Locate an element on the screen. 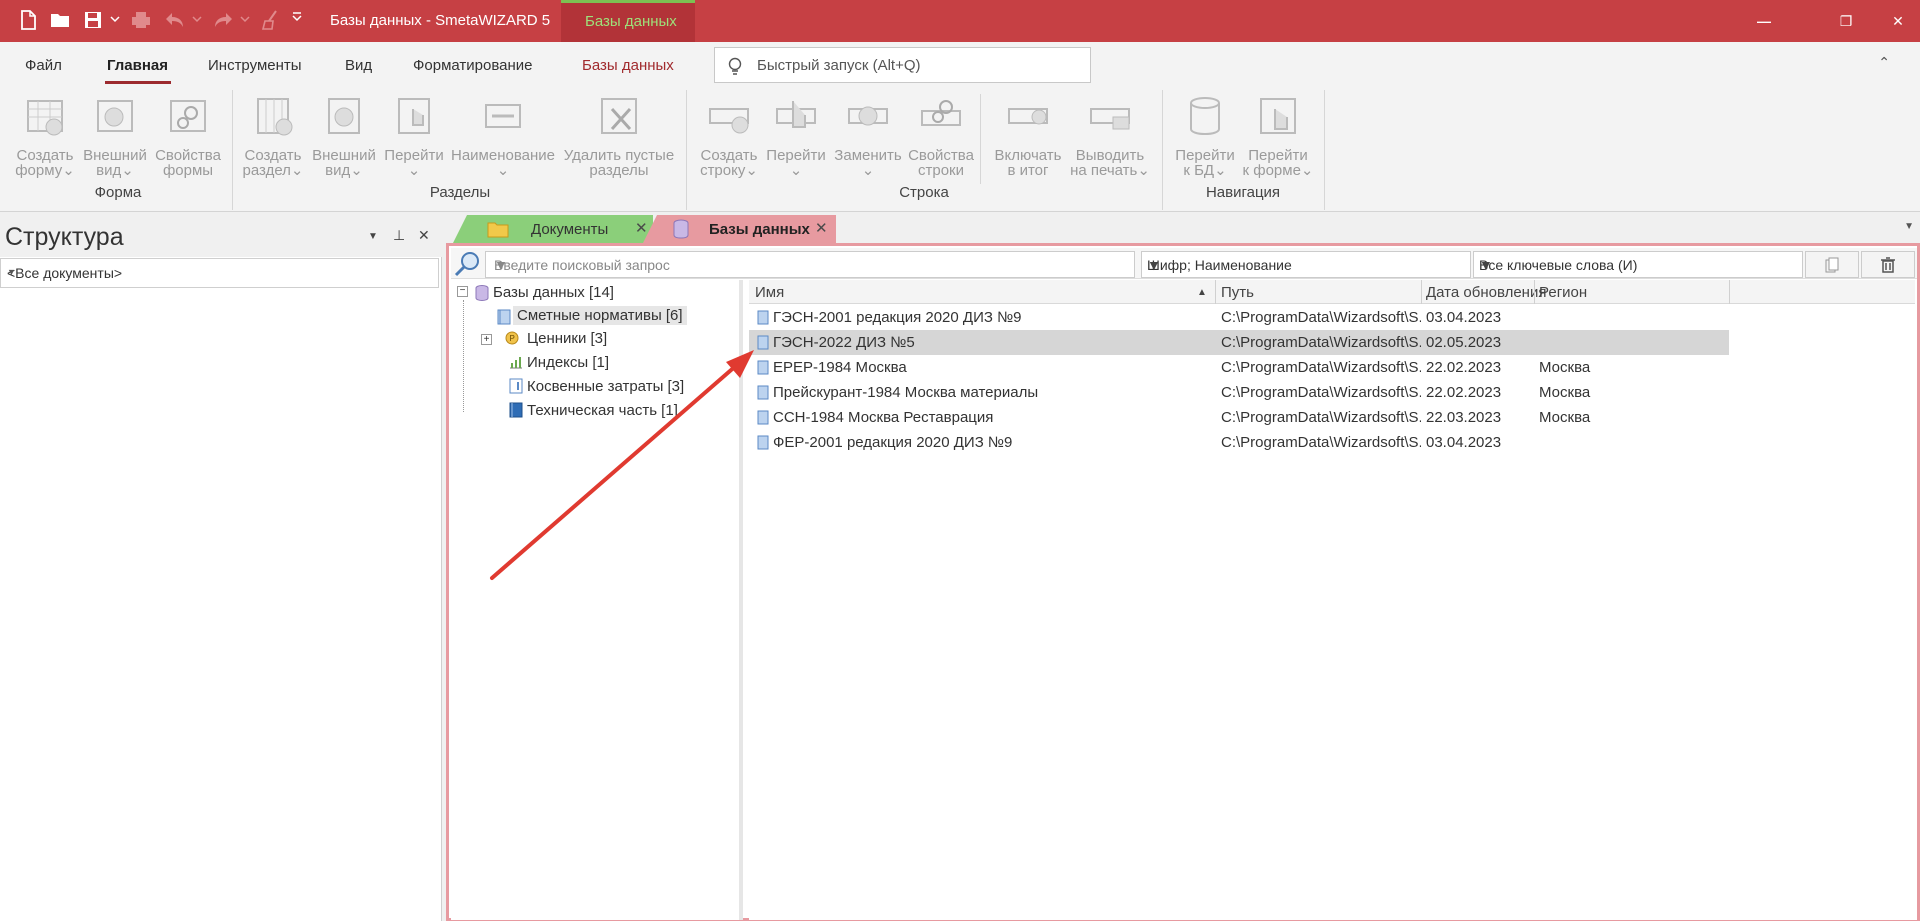  collapse-ribbon-icon: ⌃ is located at coordinates (1884, 62).